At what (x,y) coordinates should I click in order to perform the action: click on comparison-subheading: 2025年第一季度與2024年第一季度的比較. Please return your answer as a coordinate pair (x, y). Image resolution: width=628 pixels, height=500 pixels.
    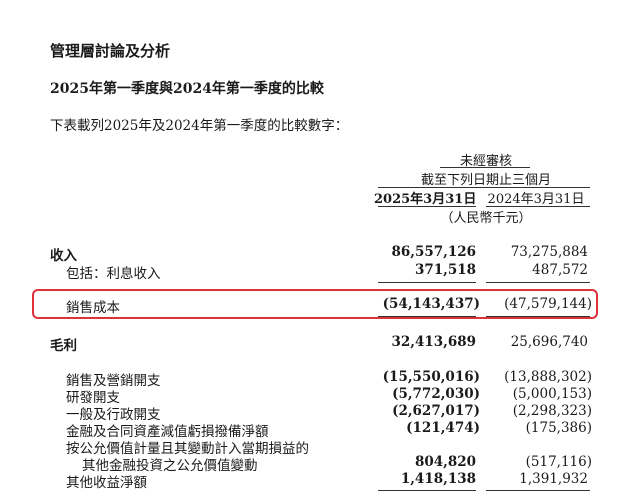
    Looking at the image, I should click on (187, 89).